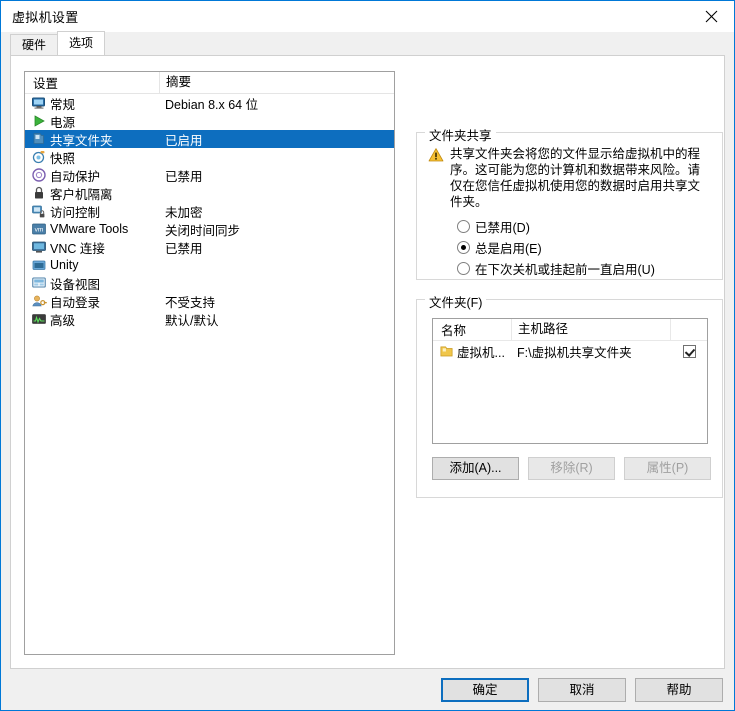  I want to click on close-icon, so click(711, 16).